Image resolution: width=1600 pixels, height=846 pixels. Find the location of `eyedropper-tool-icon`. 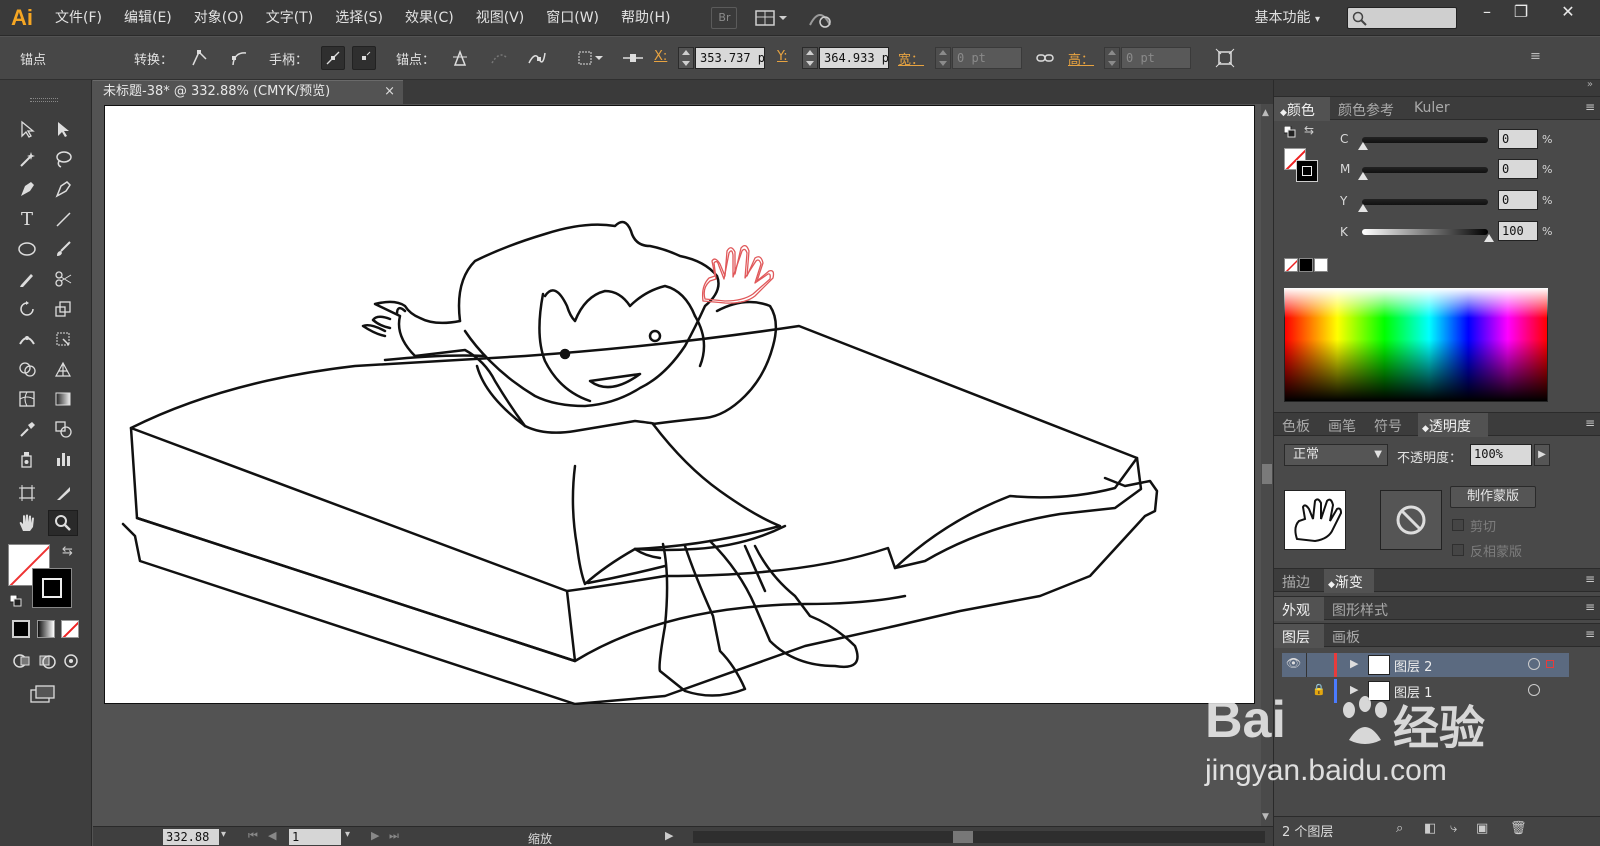

eyedropper-tool-icon is located at coordinates (27, 429).